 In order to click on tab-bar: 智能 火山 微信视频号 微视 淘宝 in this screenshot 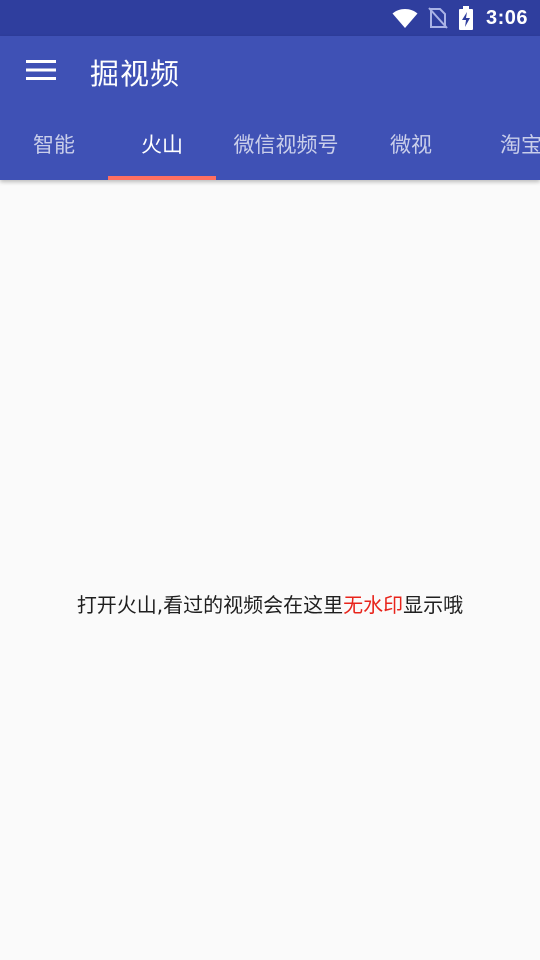, I will do `click(270, 144)`.